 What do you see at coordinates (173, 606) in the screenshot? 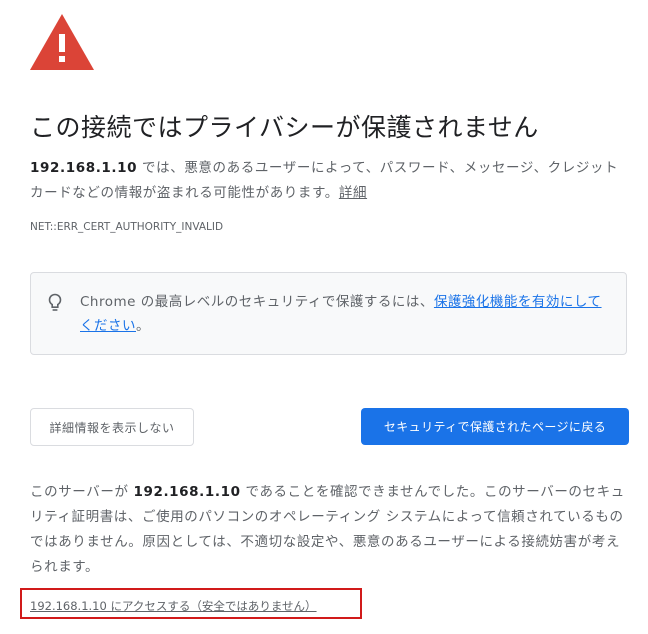
I see `proceed-unsafe-link: 192.168.1.10 にアクセスする（安全ではありません）` at bounding box center [173, 606].